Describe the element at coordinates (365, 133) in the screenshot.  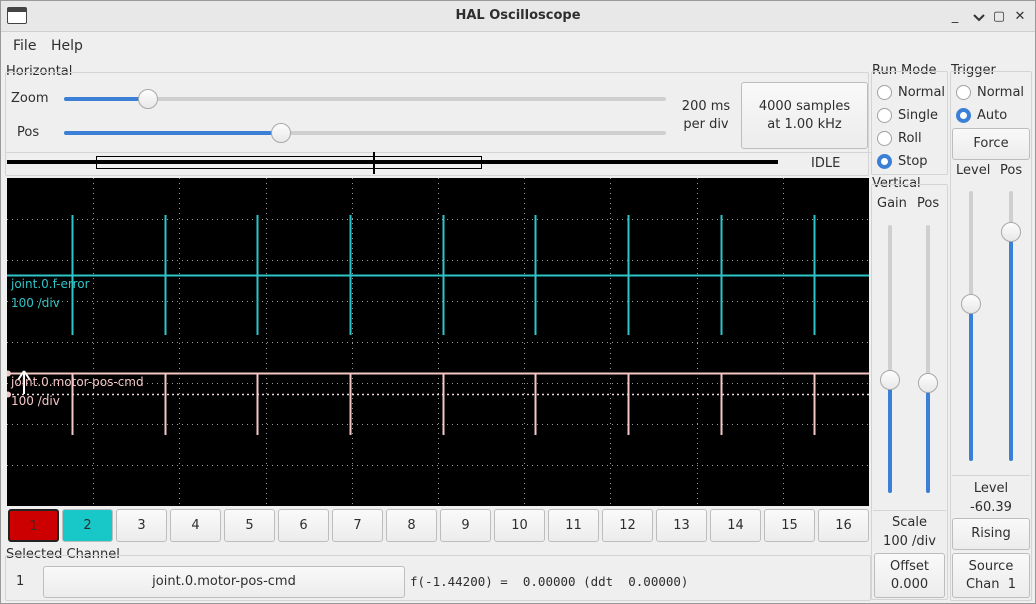
I see `horizontal-pos-slider` at that location.